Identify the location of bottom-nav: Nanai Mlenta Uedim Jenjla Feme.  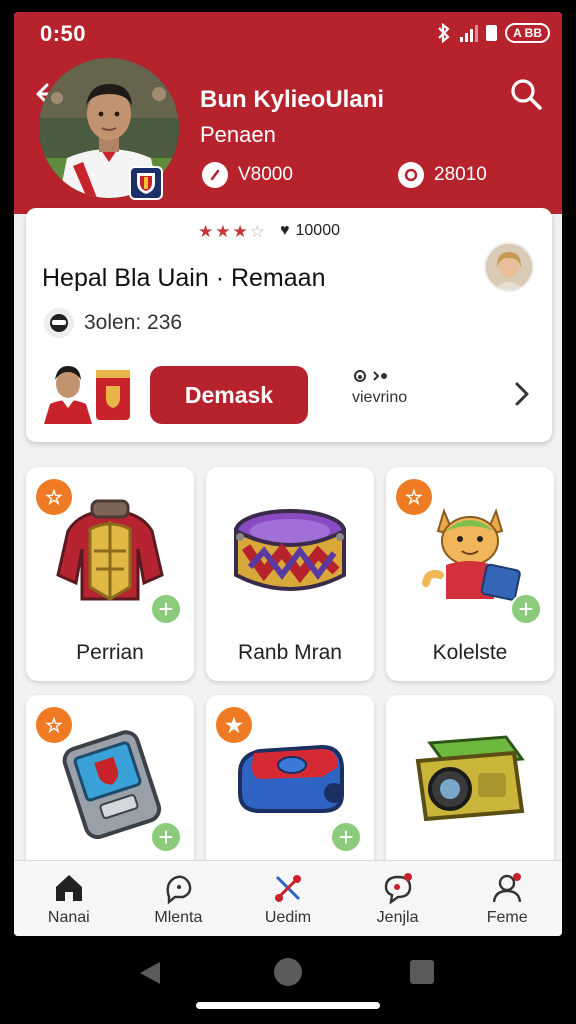
(288, 898).